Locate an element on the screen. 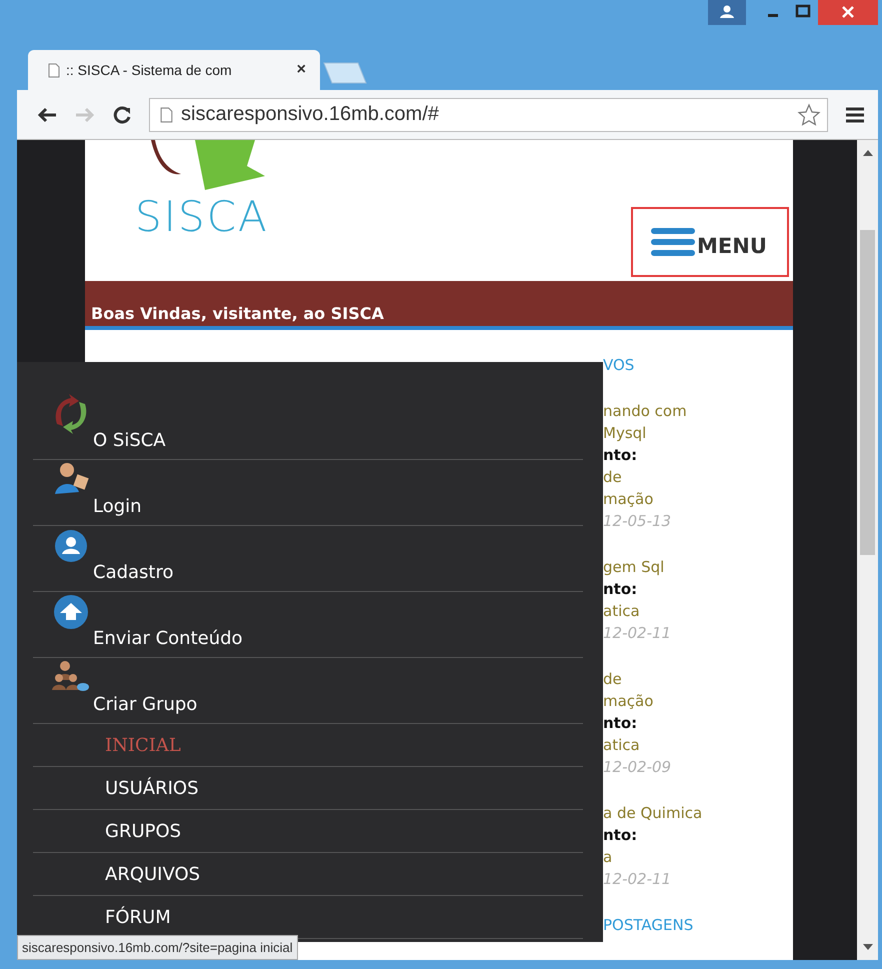 The width and height of the screenshot is (882, 969). browser-tab: :: SISCA - Sistema de com × is located at coordinates (174, 70).